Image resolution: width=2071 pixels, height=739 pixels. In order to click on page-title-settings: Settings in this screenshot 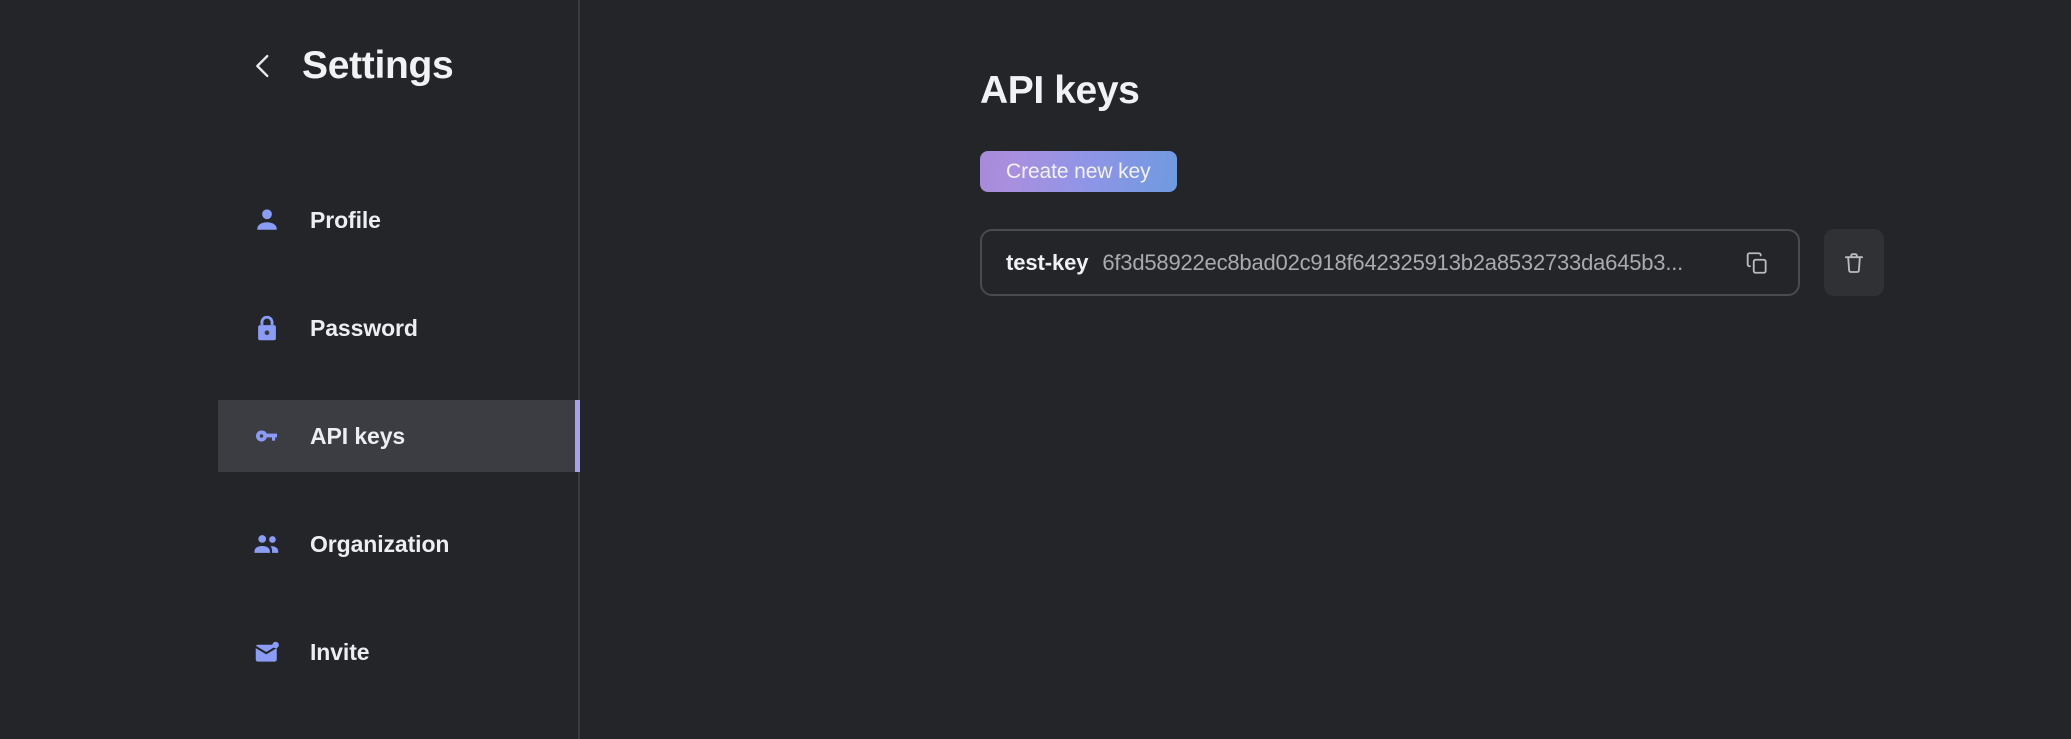, I will do `click(378, 65)`.